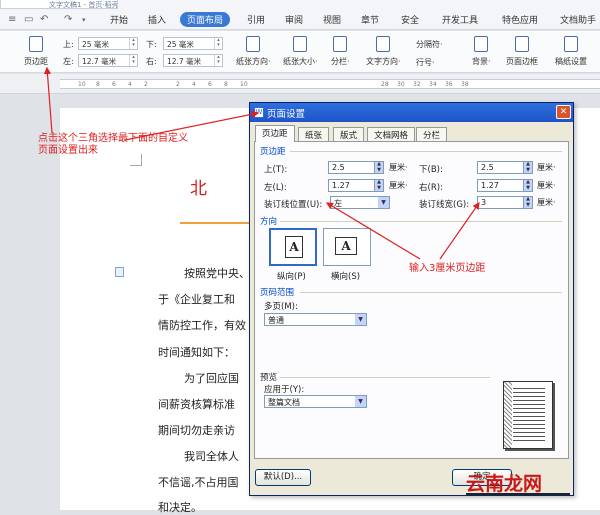  Describe the element at coordinates (332, 19) in the screenshot. I see `menu-view: 视图` at that location.